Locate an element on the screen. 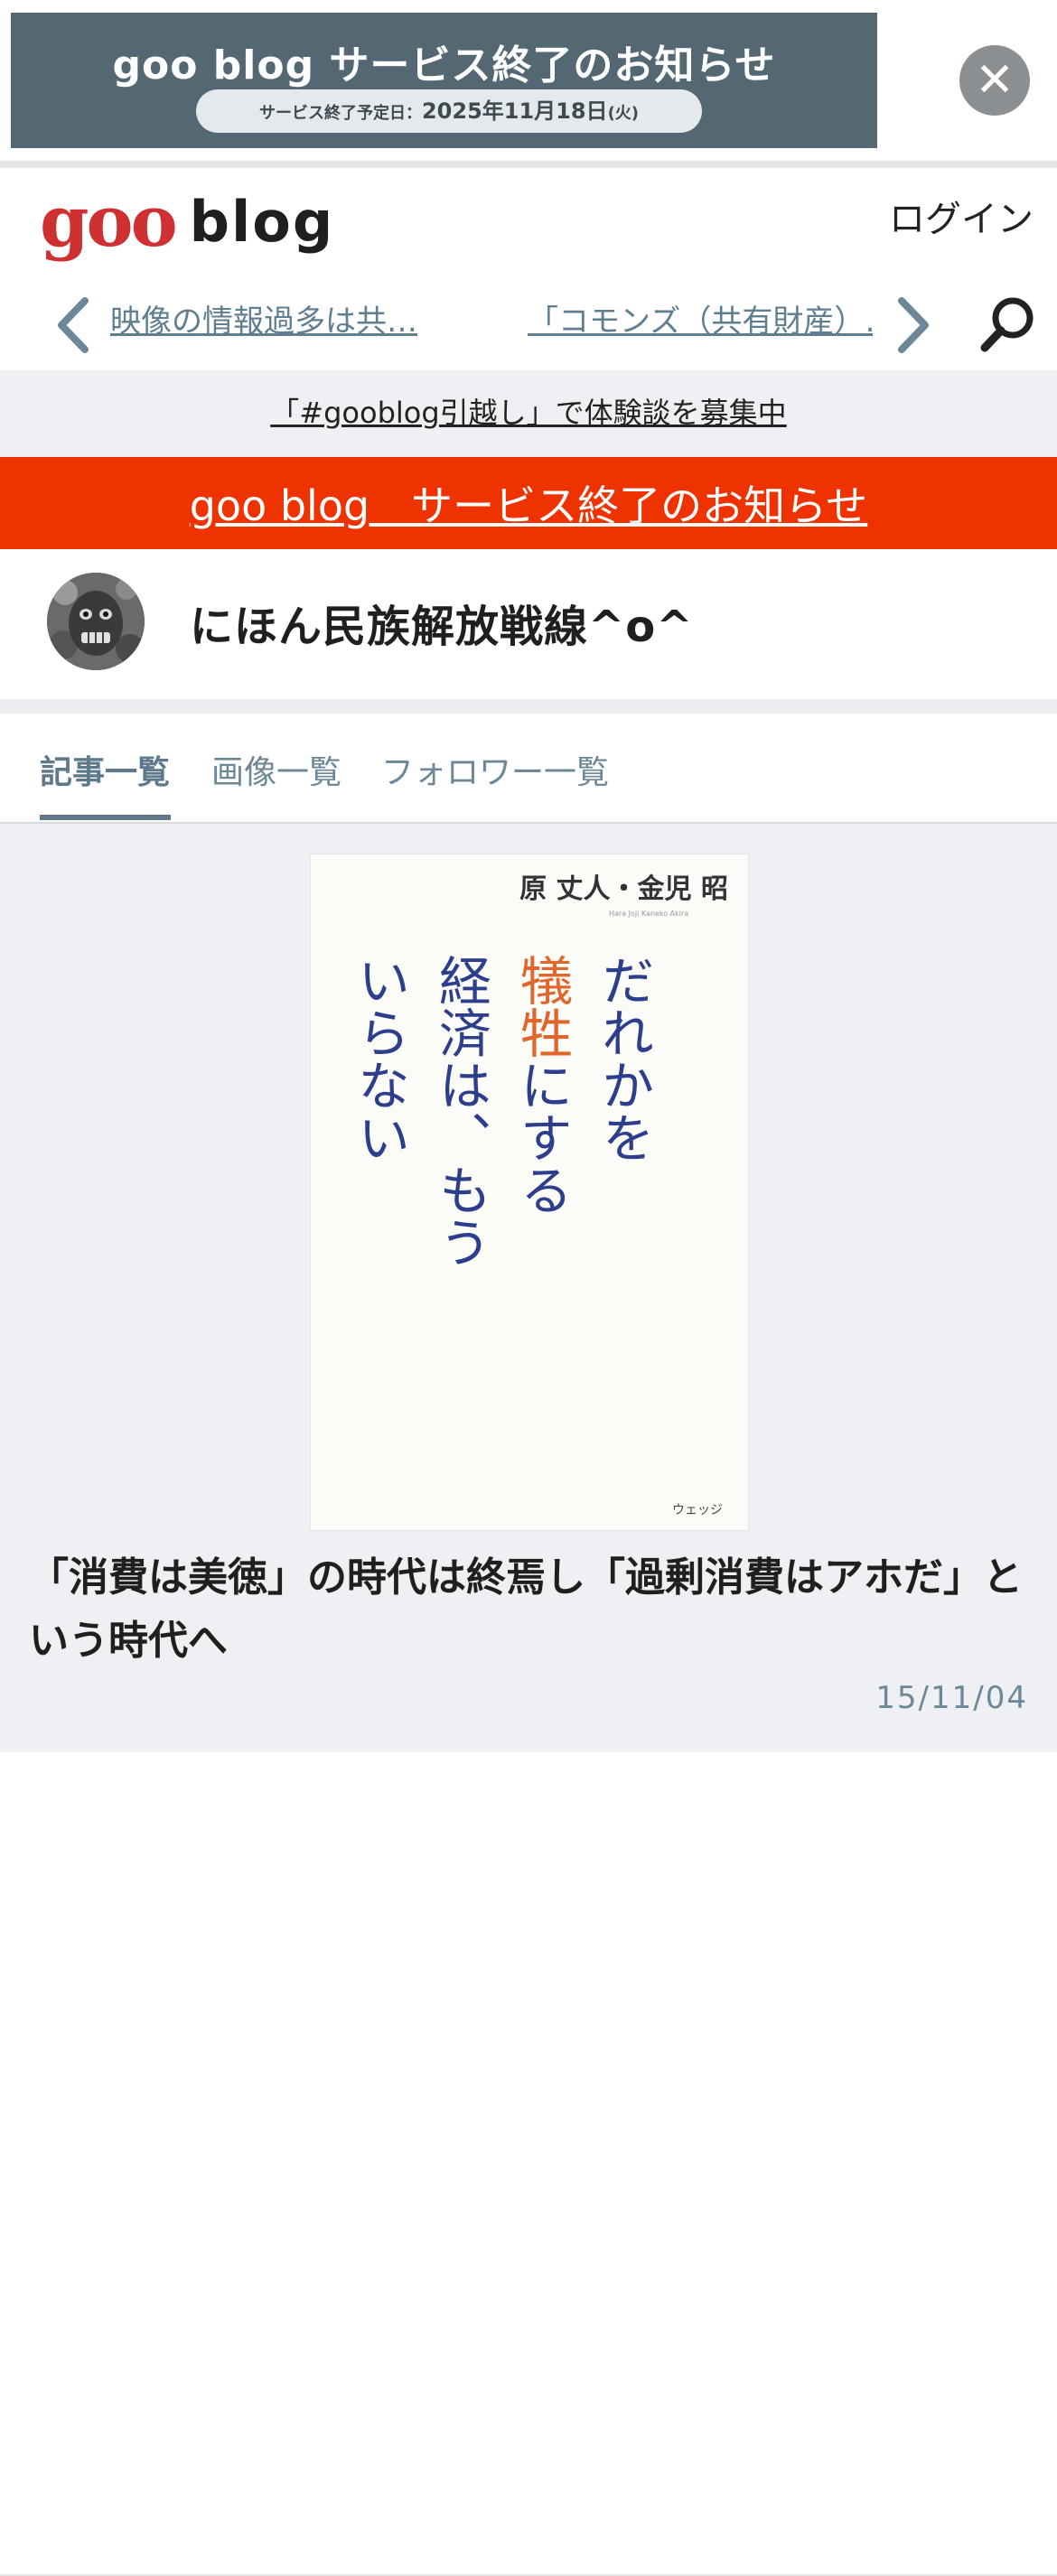  cover-publisher: ウェッジ is located at coordinates (698, 1510).